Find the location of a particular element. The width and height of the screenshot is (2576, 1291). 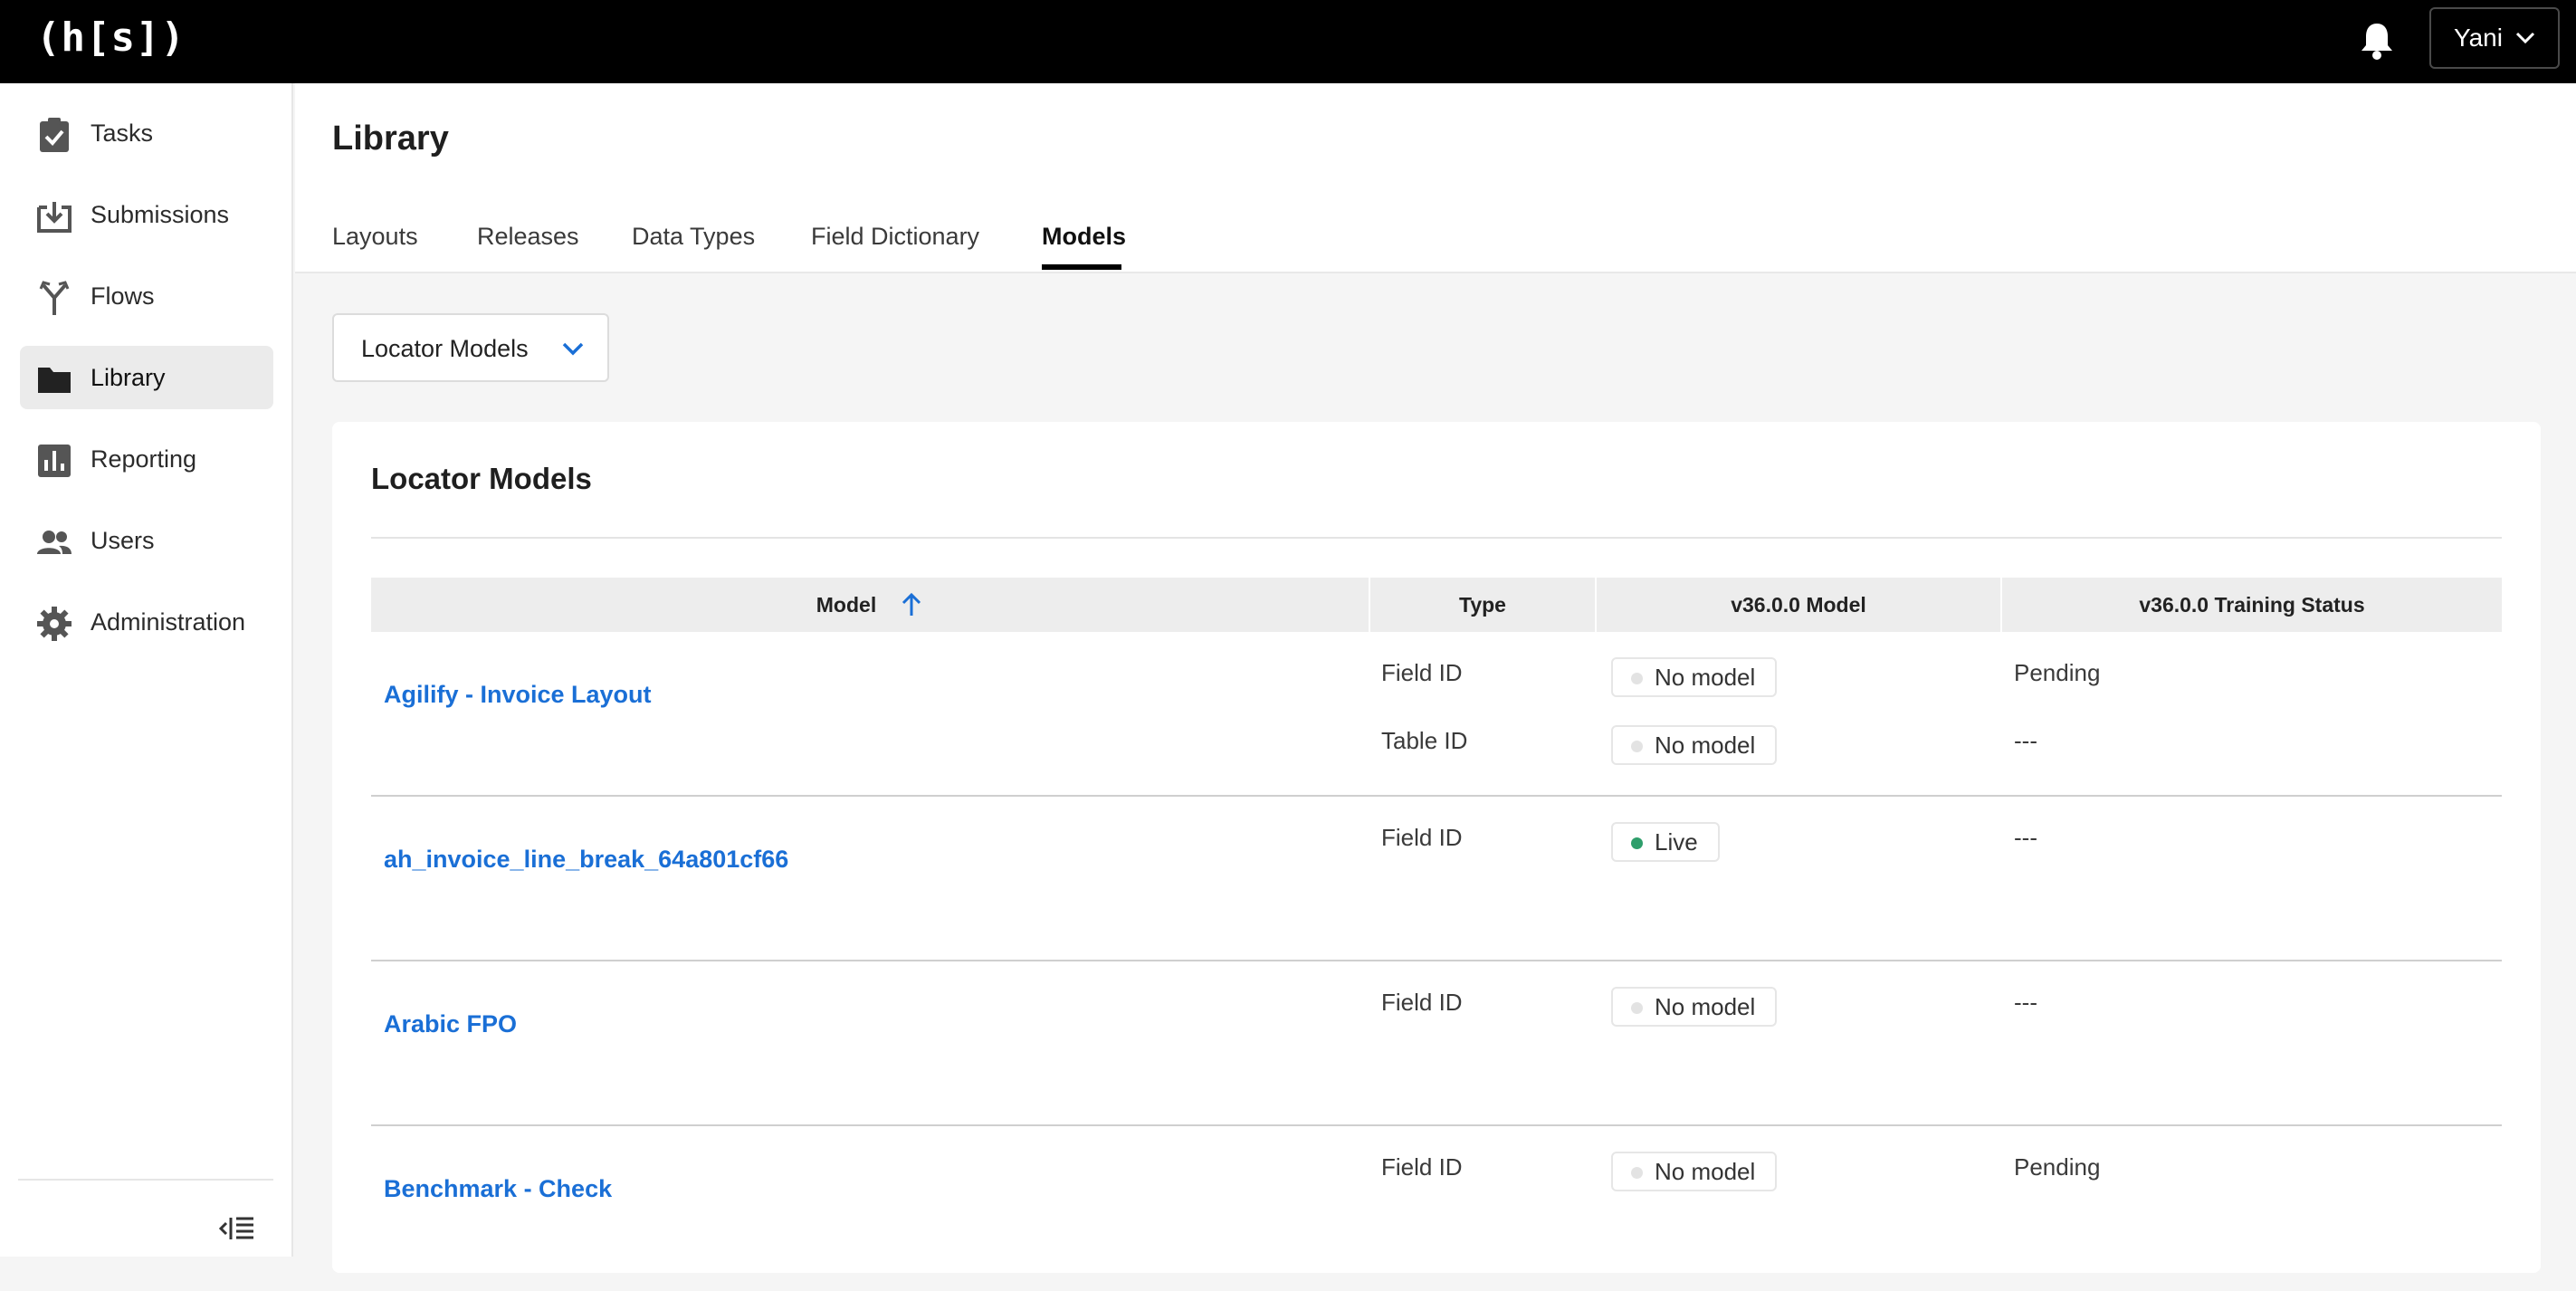

model-status-badge: Live is located at coordinates (1665, 842).